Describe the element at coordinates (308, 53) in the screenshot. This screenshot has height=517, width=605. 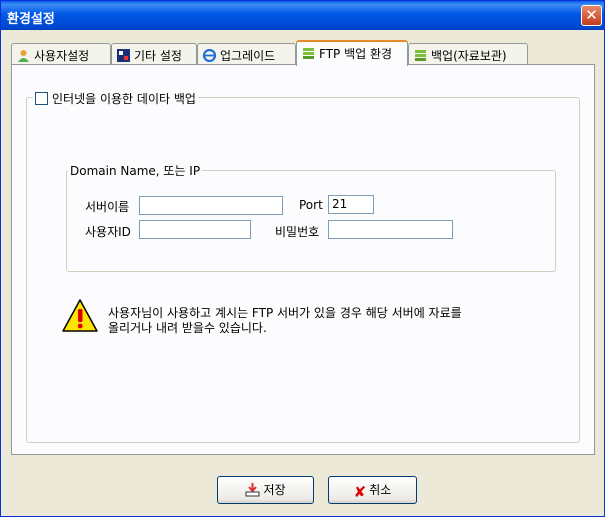
I see `ftp-server-icon` at that location.